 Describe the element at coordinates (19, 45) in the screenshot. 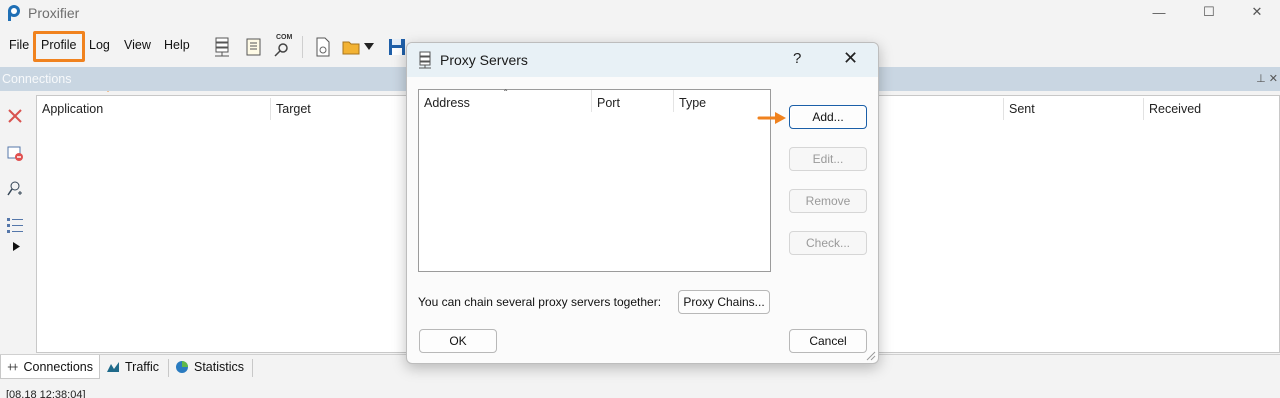

I see `menu-file: File` at that location.